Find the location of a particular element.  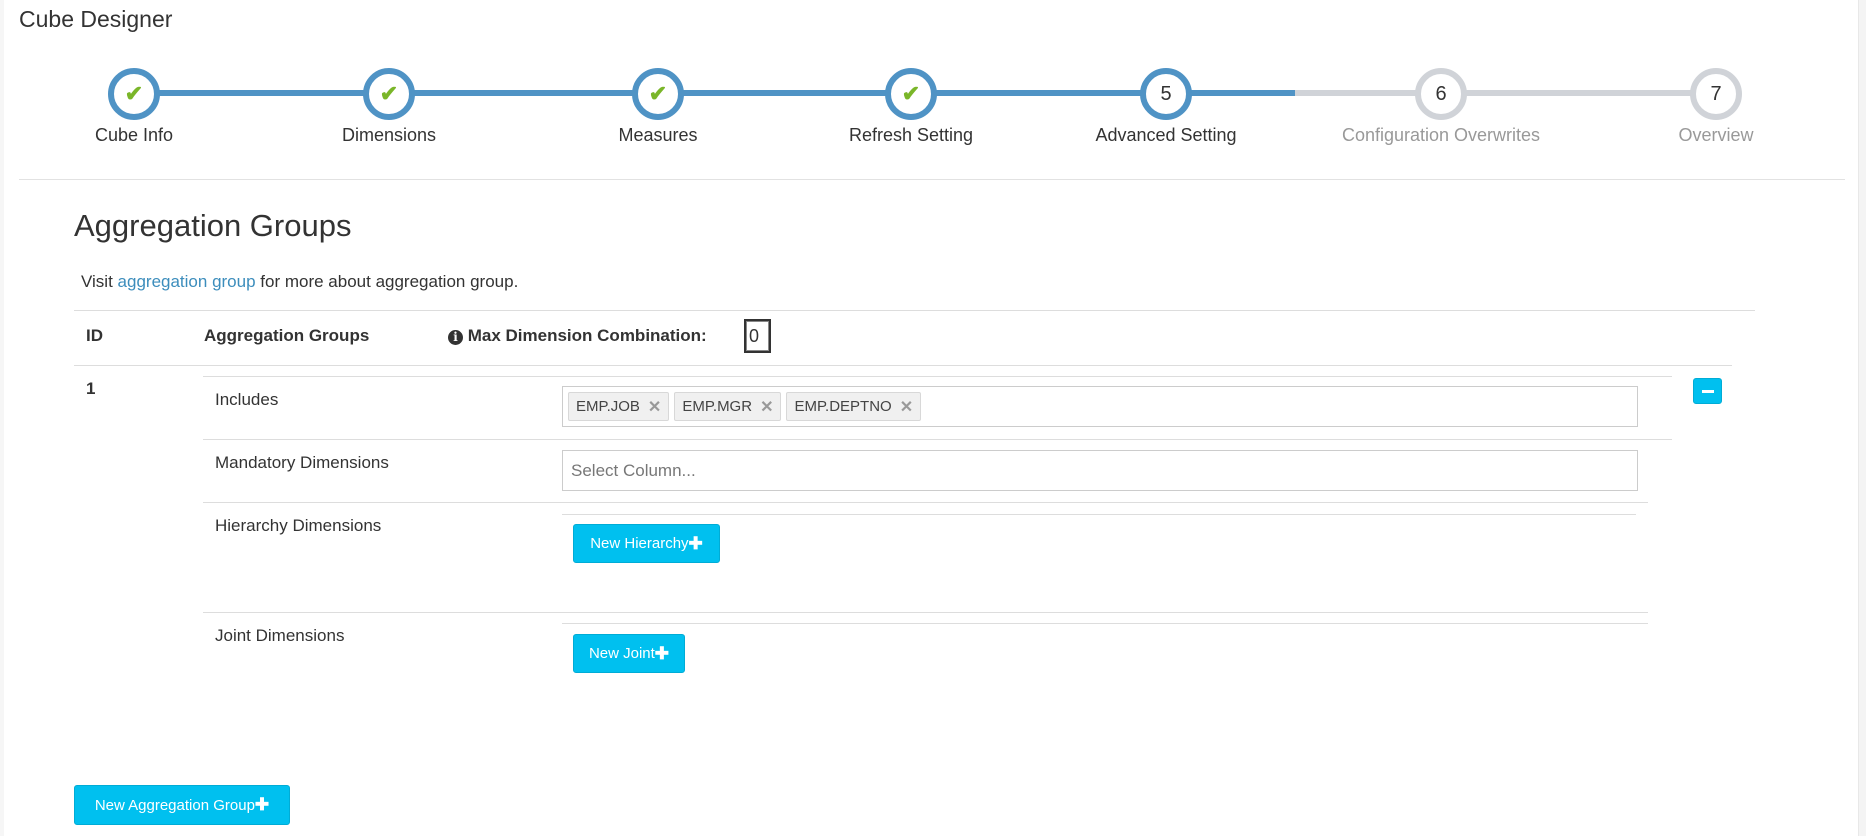

new-hierarchy-button: New Hierarchy ✚ is located at coordinates (646, 543).